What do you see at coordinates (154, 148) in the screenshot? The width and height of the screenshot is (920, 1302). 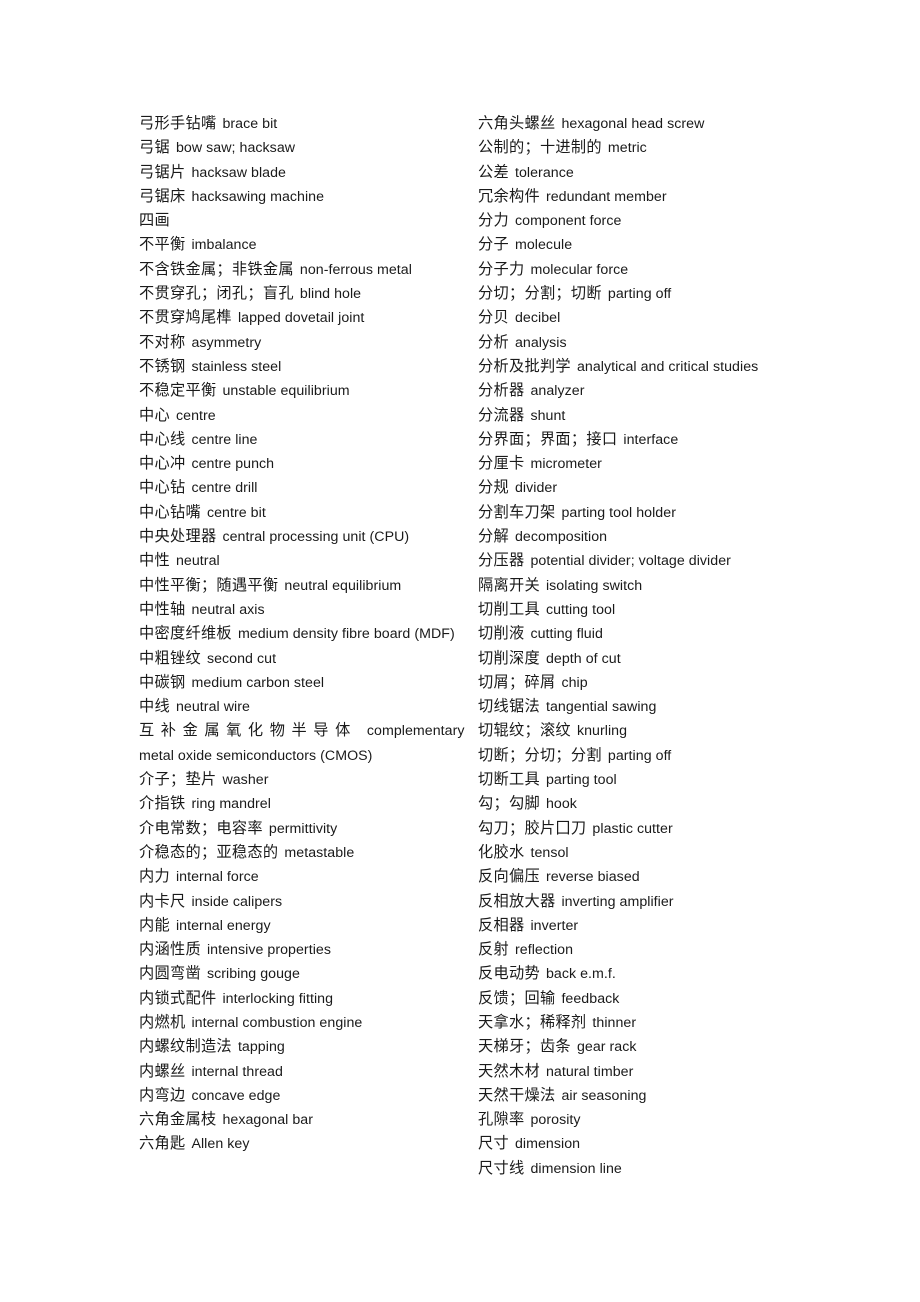 I see `entry-term-chinese: 弓锯` at bounding box center [154, 148].